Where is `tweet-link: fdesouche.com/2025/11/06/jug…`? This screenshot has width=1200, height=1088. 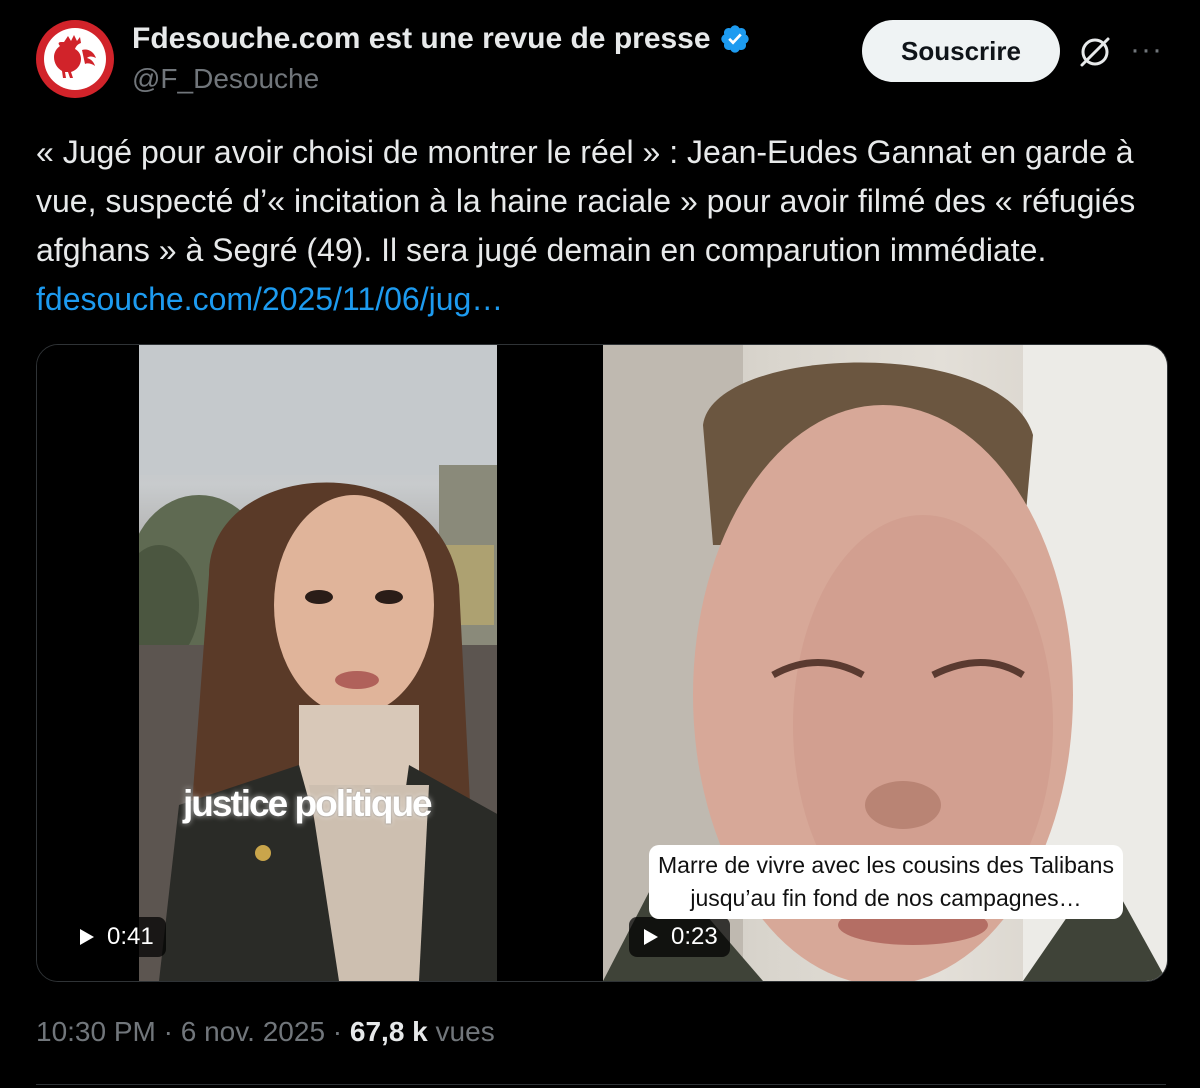
tweet-link: fdesouche.com/2025/11/06/jug… is located at coordinates (269, 299).